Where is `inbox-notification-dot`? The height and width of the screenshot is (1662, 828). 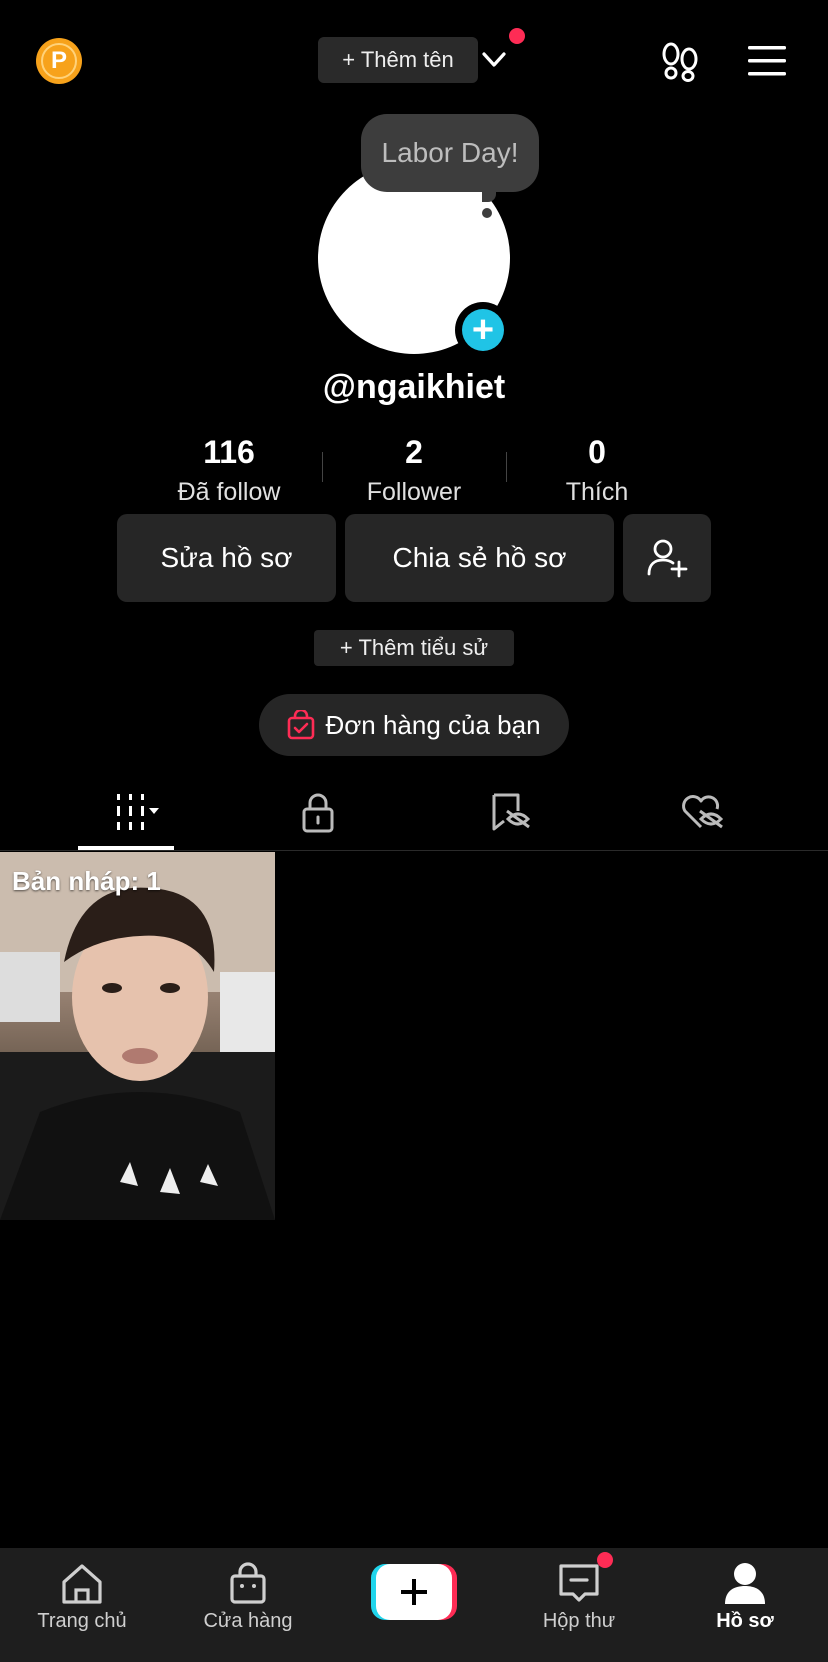
inbox-notification-dot is located at coordinates (605, 1560).